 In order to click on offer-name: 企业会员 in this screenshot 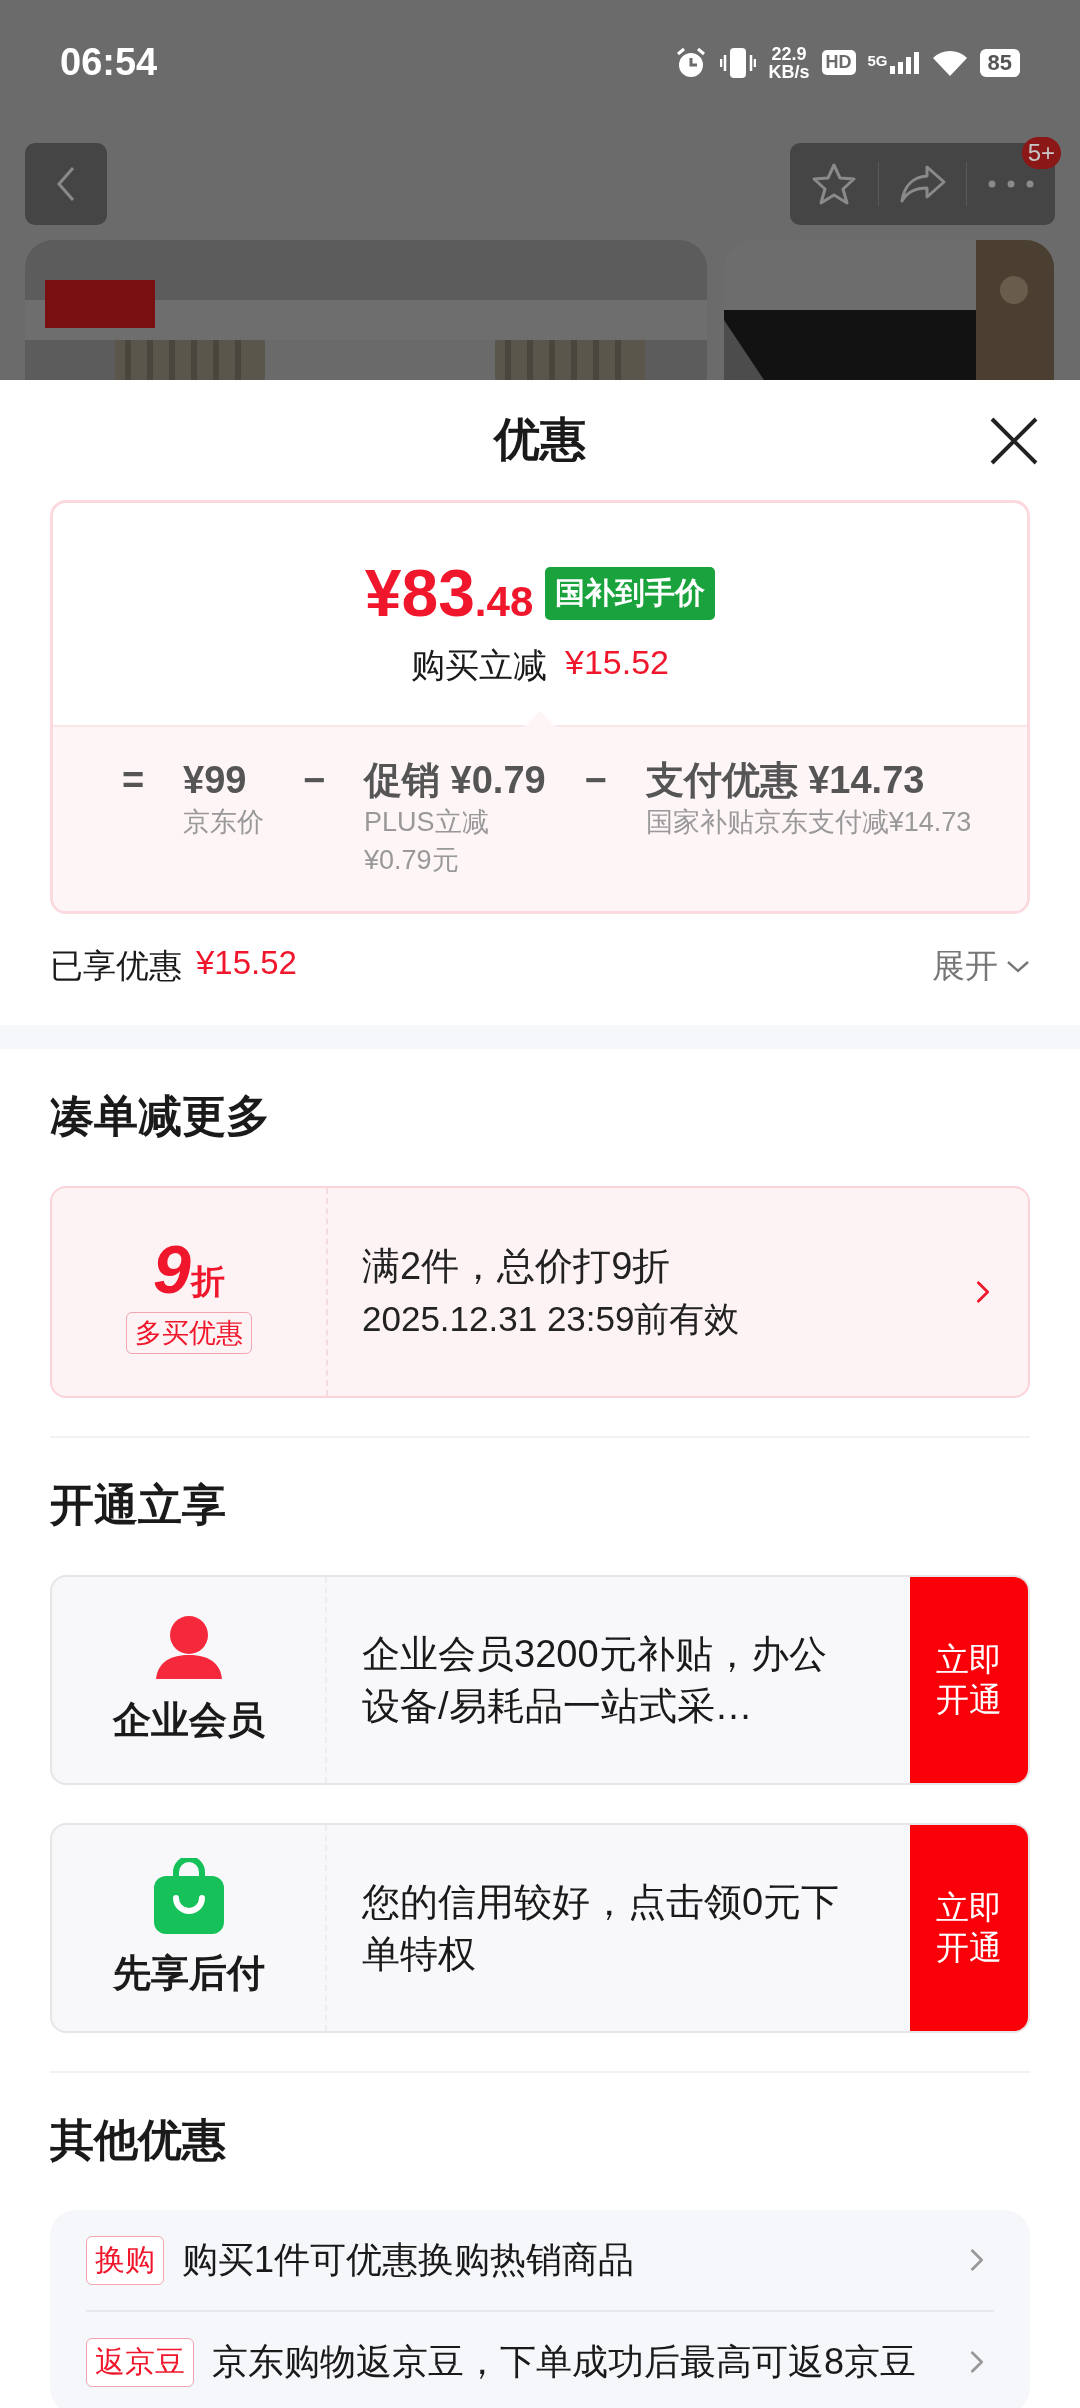, I will do `click(188, 1720)`.